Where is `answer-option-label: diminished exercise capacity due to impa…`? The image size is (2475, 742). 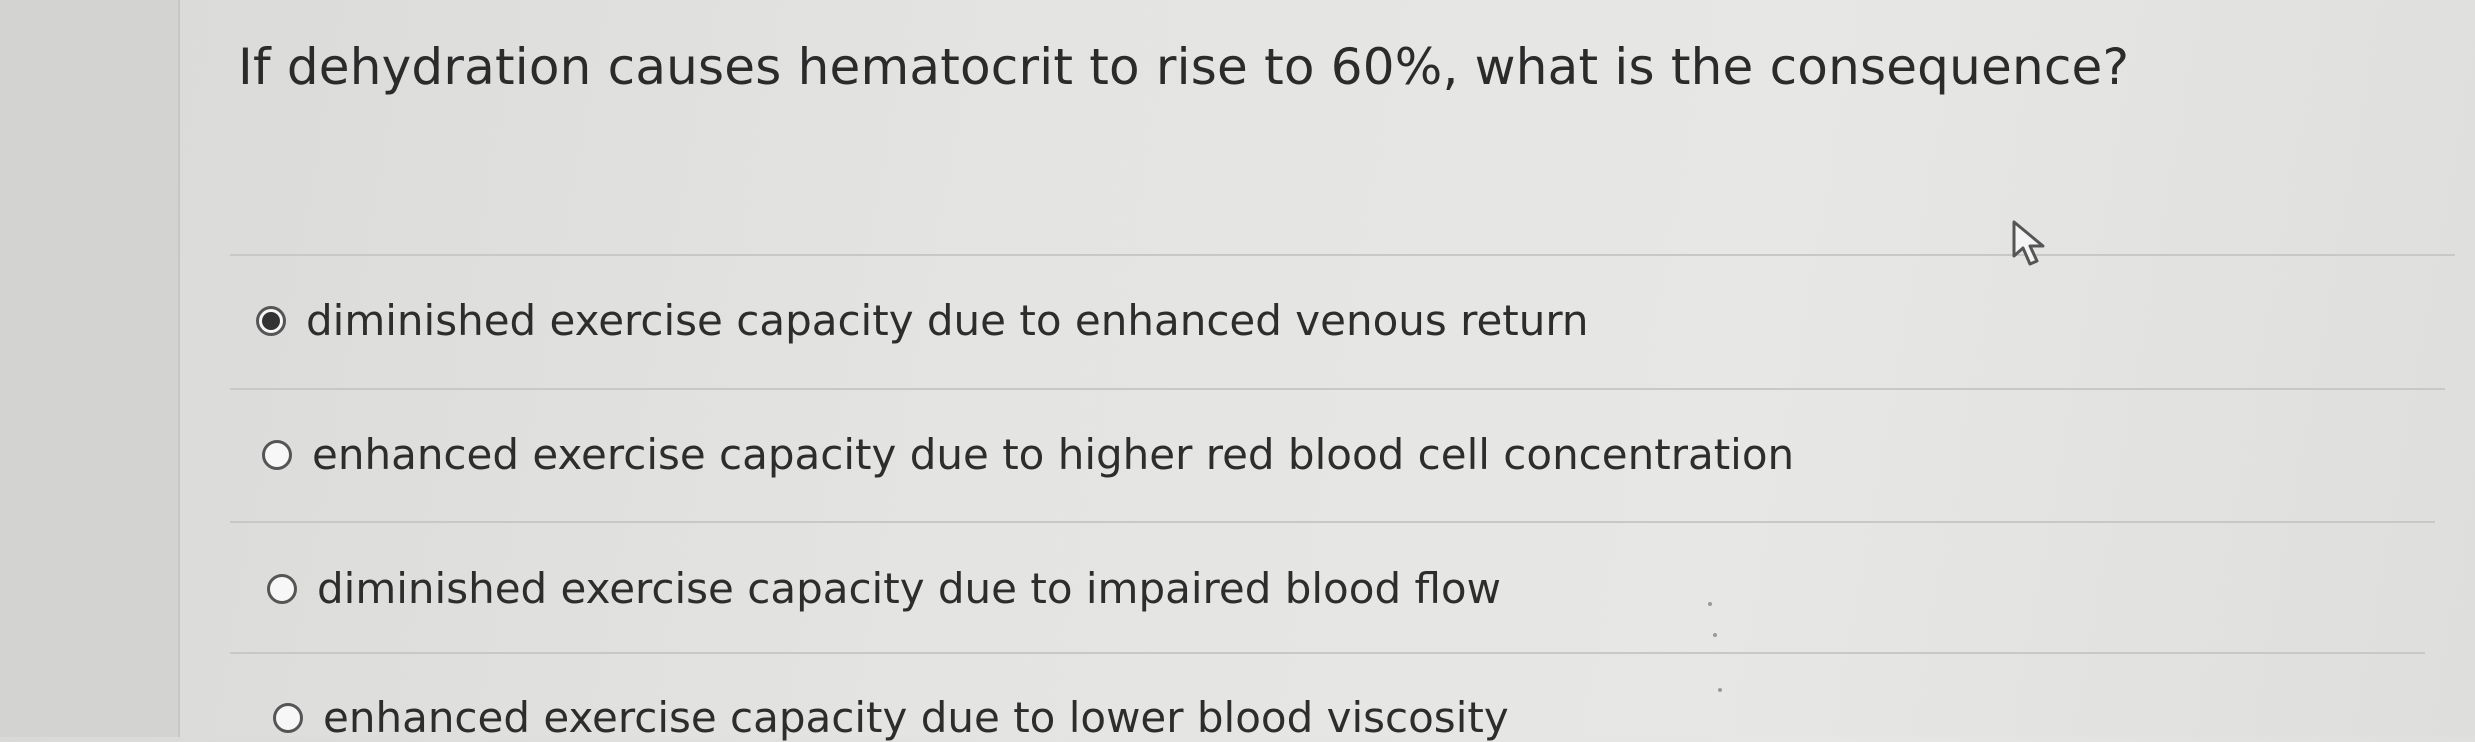
answer-option-label: diminished exercise capacity due to impa… is located at coordinates (909, 588).